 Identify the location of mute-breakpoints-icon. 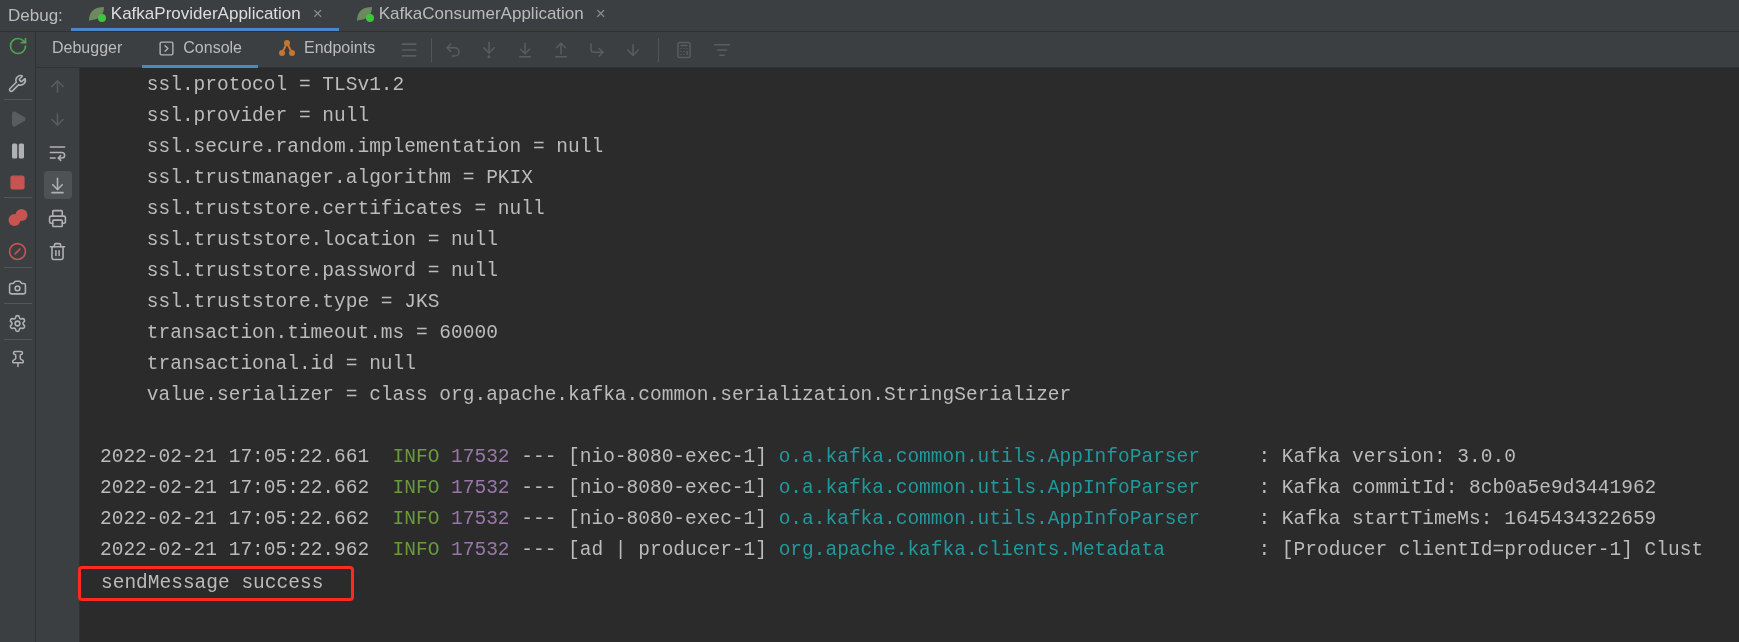
(17, 251).